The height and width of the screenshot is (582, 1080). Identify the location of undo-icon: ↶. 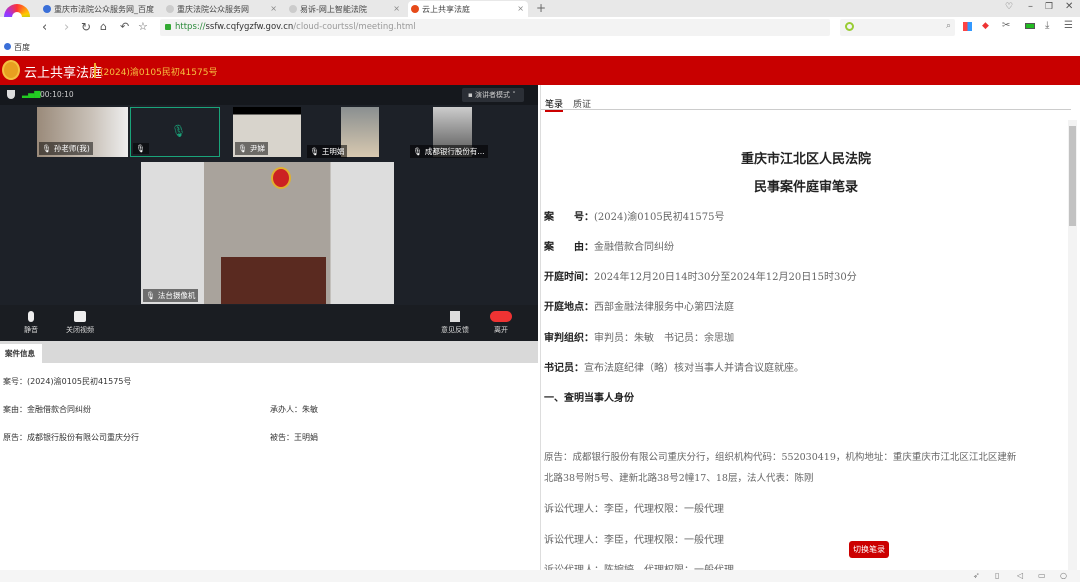
(124, 26).